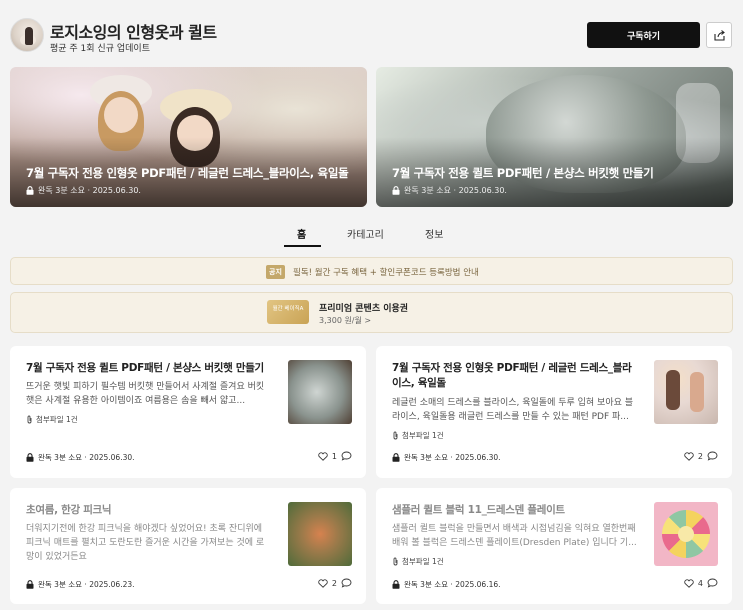  I want to click on post-actions: 4, so click(701, 583).